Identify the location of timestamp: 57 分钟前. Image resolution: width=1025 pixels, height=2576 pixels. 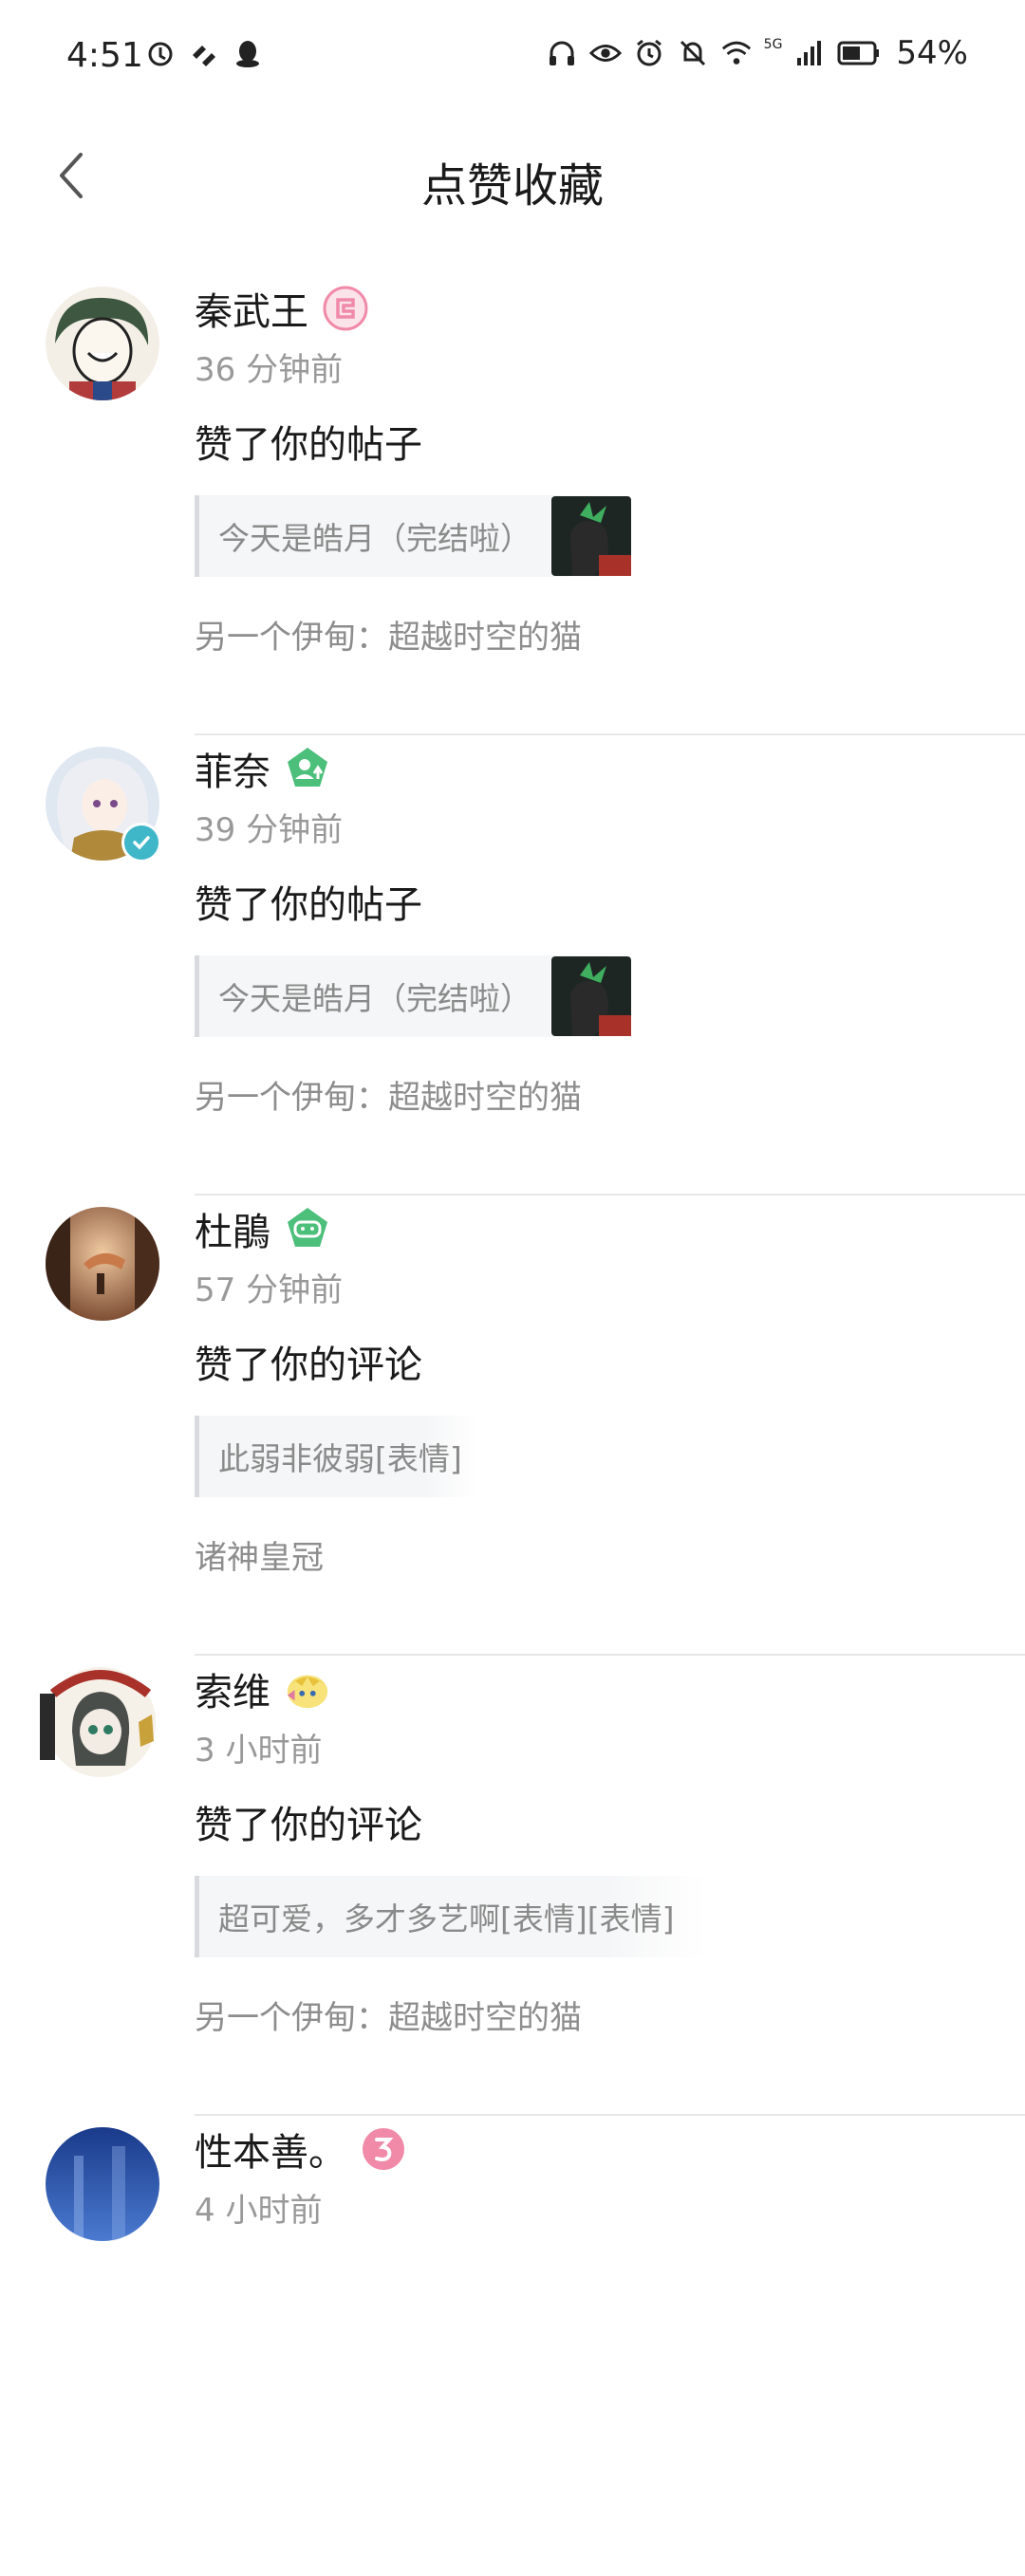
(270, 1290).